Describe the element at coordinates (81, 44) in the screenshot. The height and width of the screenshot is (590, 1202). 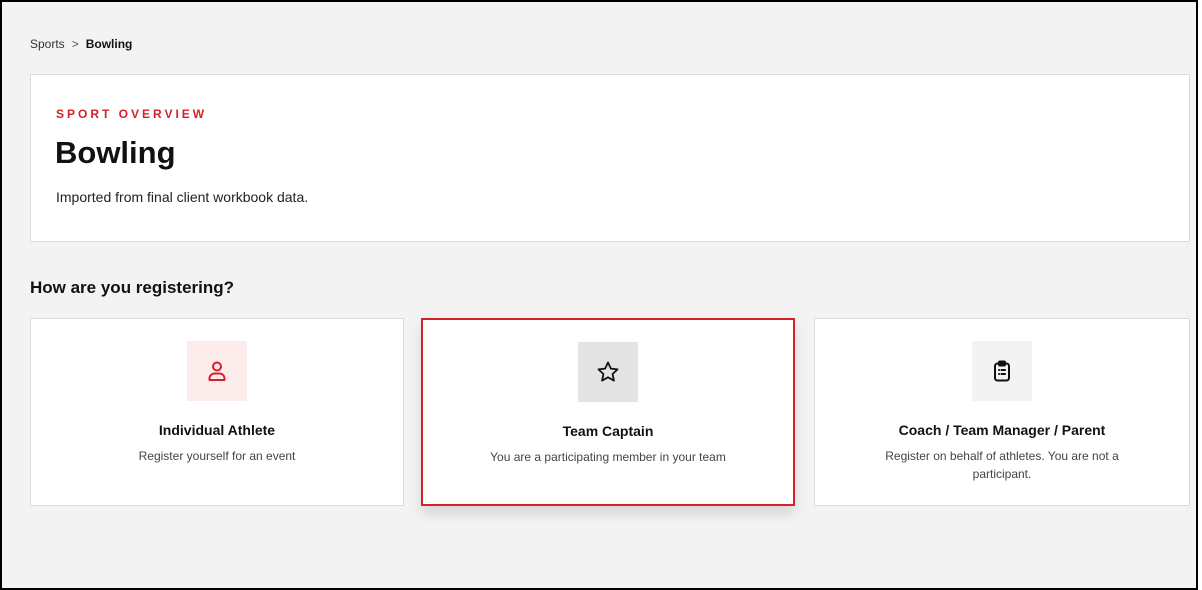
I see `breadcrumb: Sports > Bowling` at that location.